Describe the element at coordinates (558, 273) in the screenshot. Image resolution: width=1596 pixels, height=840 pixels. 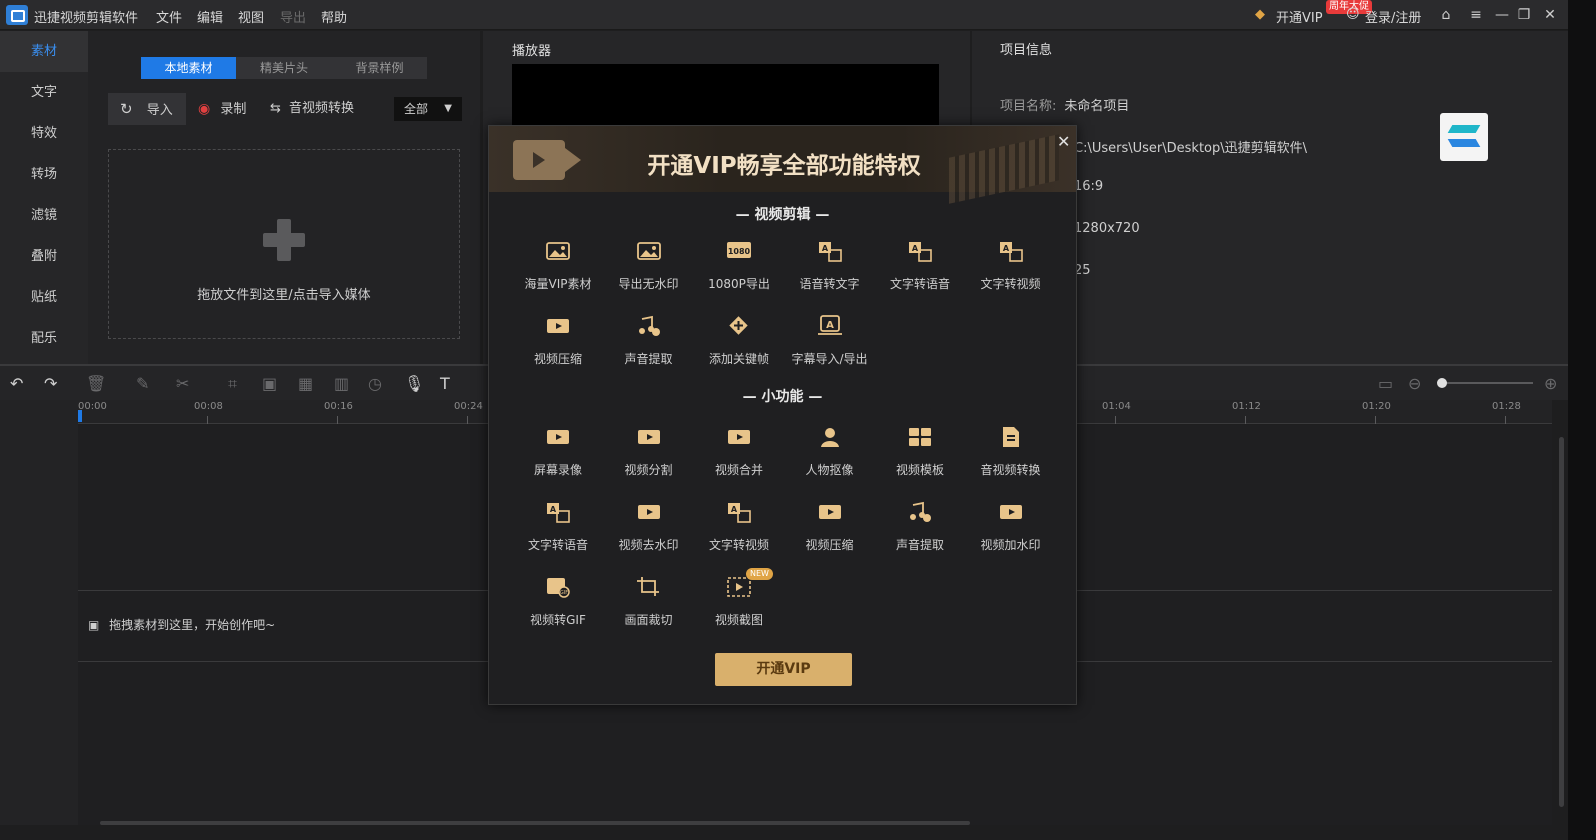
I see `edit-feature-0: 海量VIP素材` at that location.